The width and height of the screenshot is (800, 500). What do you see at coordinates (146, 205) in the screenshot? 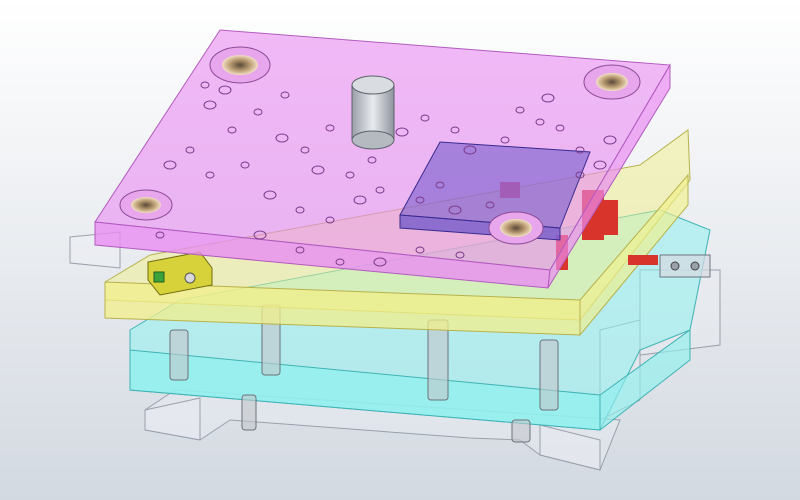
I see `bushing-bottom-left-icon` at bounding box center [146, 205].